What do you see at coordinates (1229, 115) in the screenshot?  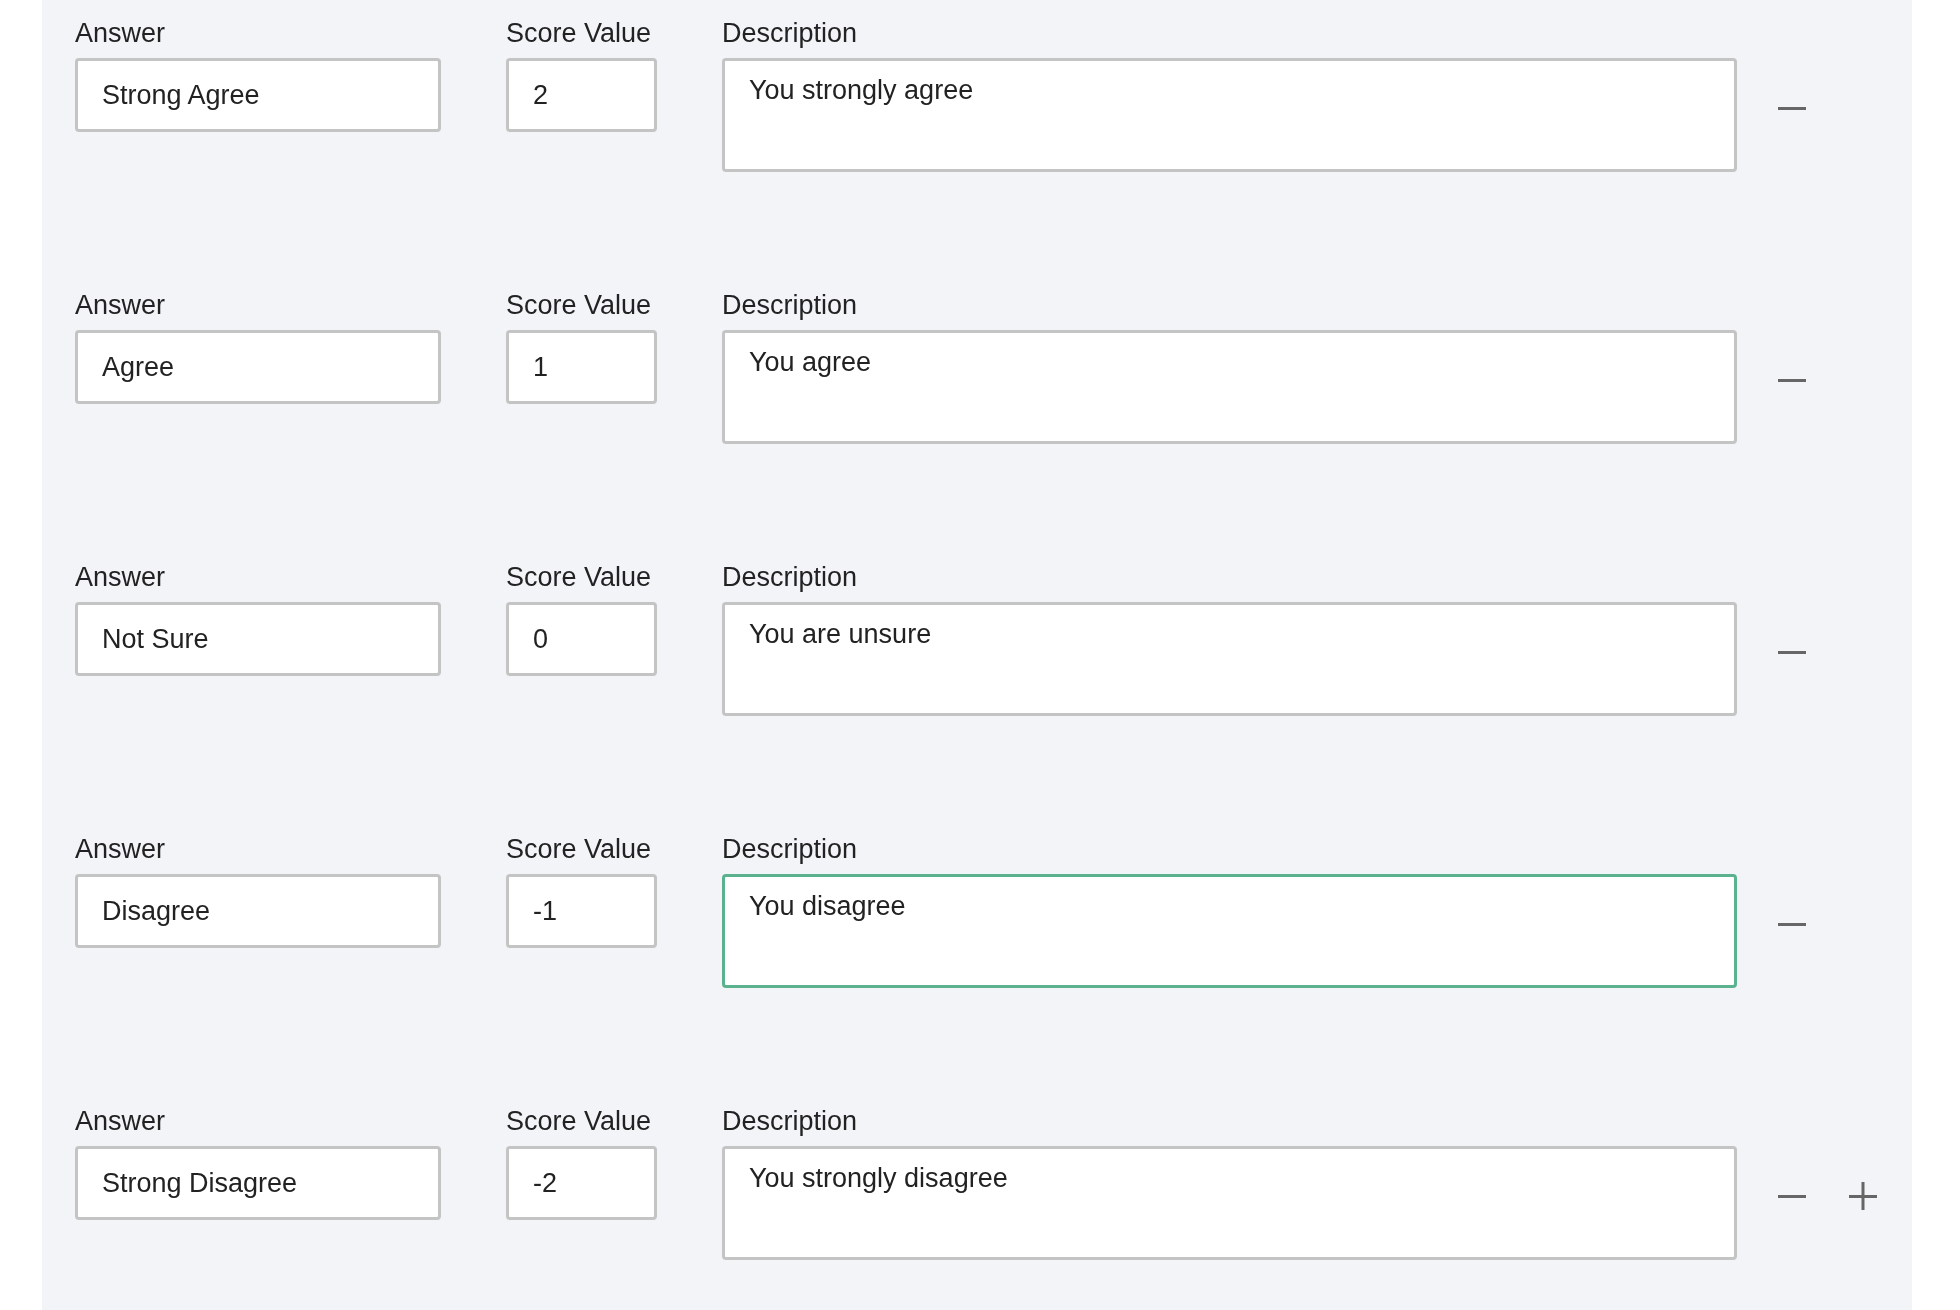 I see `description-field: You strongly agree` at bounding box center [1229, 115].